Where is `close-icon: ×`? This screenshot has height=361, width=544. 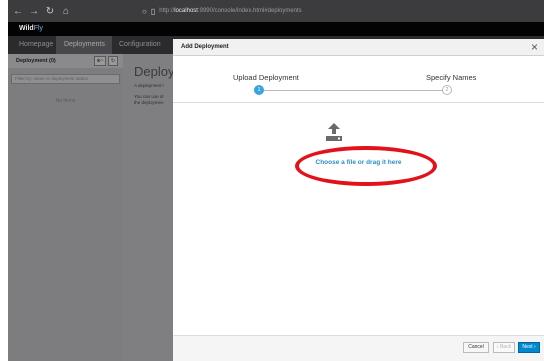 close-icon: × is located at coordinates (534, 47).